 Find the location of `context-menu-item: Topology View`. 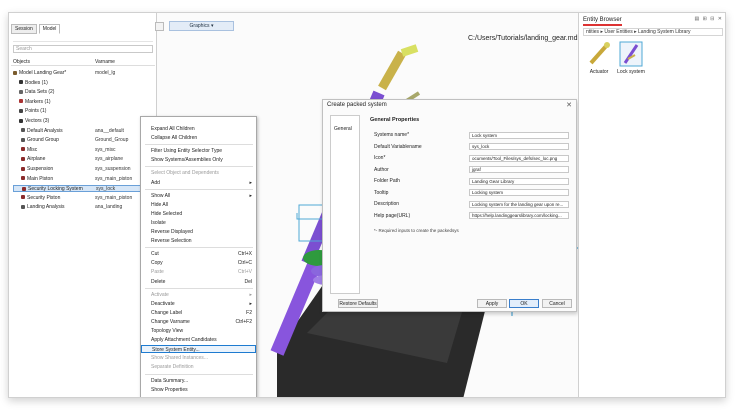

context-menu-item: Topology View is located at coordinates (198, 331).